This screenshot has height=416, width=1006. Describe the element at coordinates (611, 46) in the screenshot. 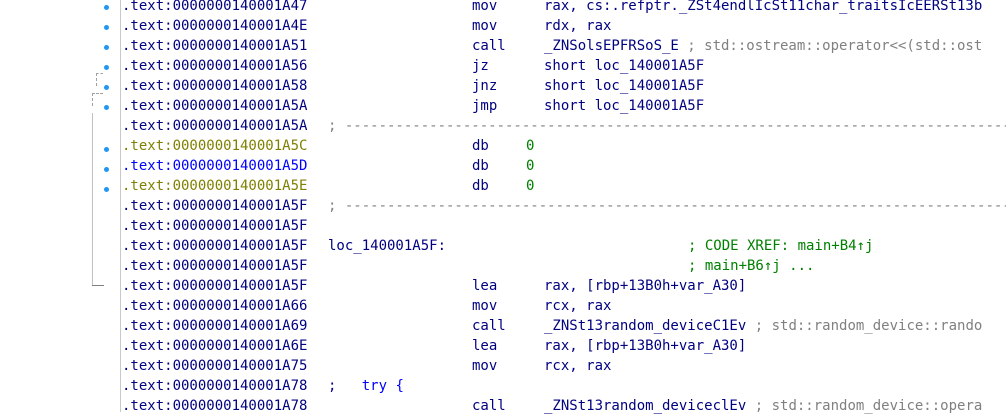

I see `operands: _ZNSolsEPFRSoS_E` at that location.